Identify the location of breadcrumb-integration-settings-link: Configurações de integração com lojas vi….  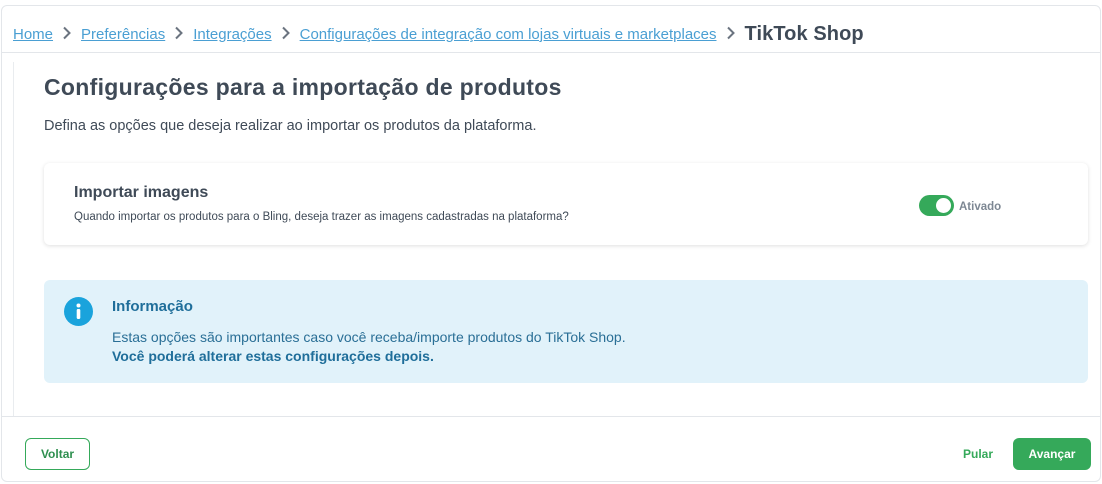
(508, 34).